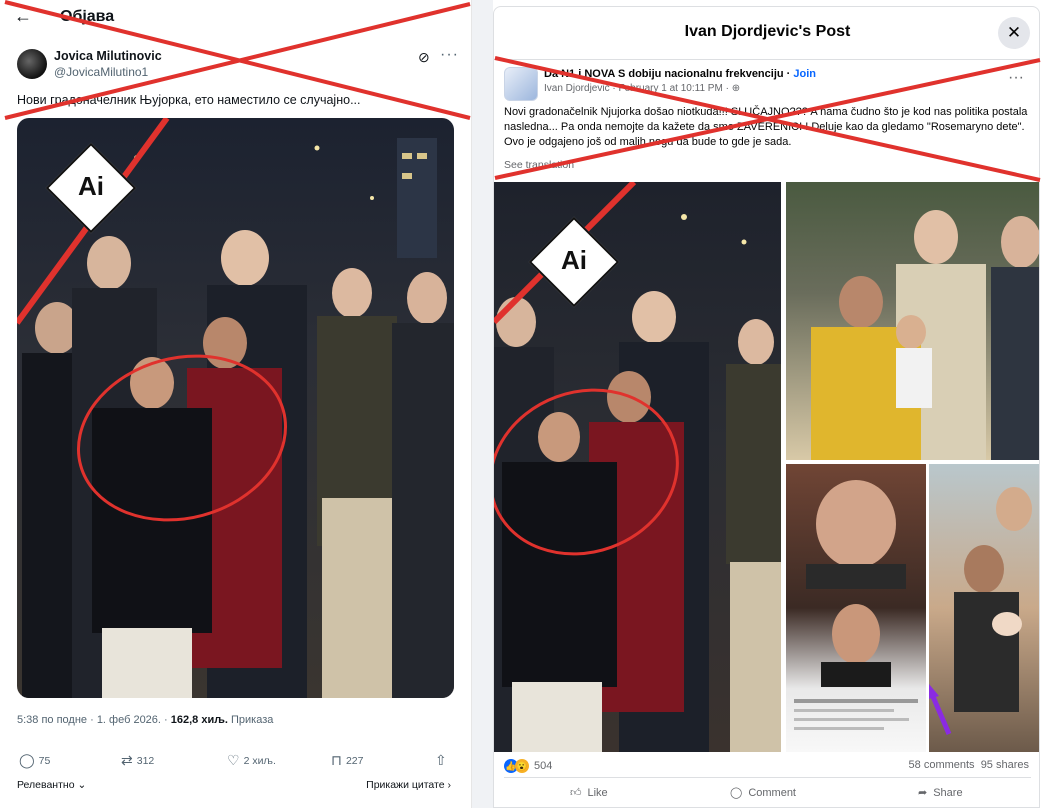 The height and width of the screenshot is (808, 1050). I want to click on bookmark-button: ⊓ 227, so click(347, 760).